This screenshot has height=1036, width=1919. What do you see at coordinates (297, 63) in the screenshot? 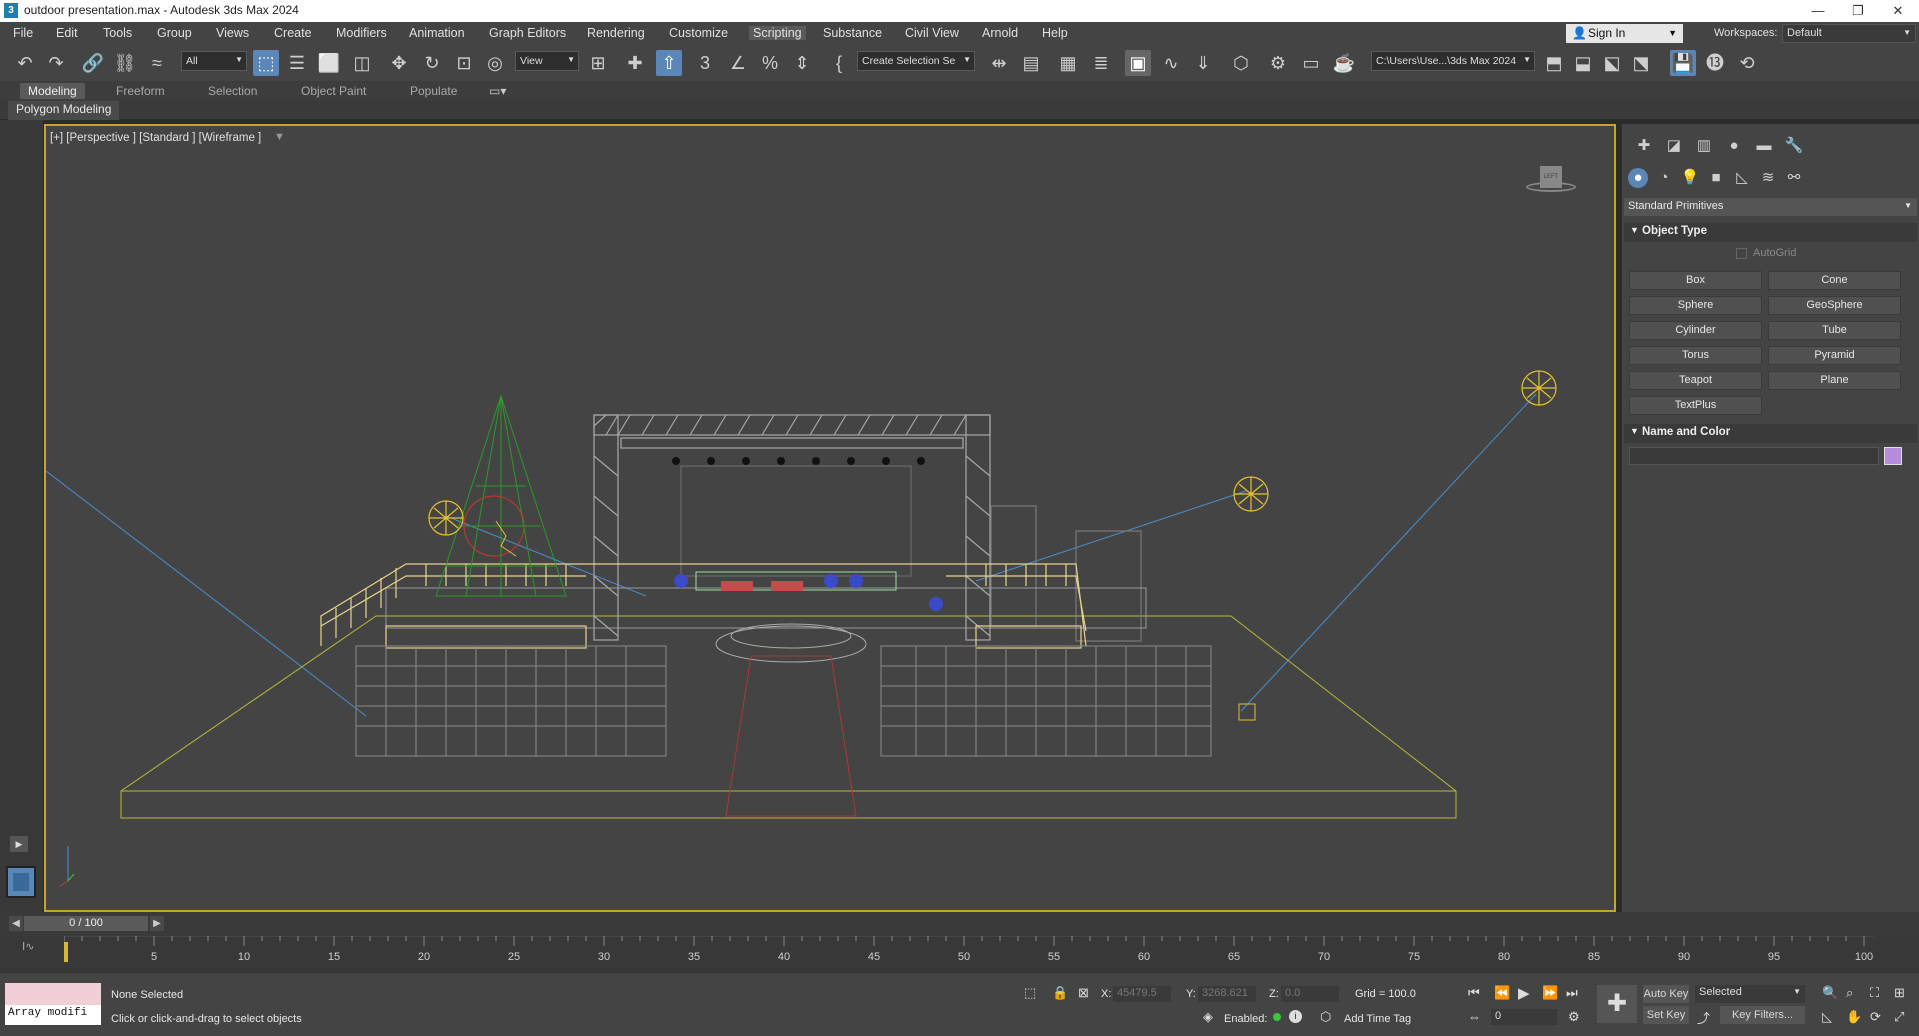
I see `select-by-name-icon: ☰` at bounding box center [297, 63].